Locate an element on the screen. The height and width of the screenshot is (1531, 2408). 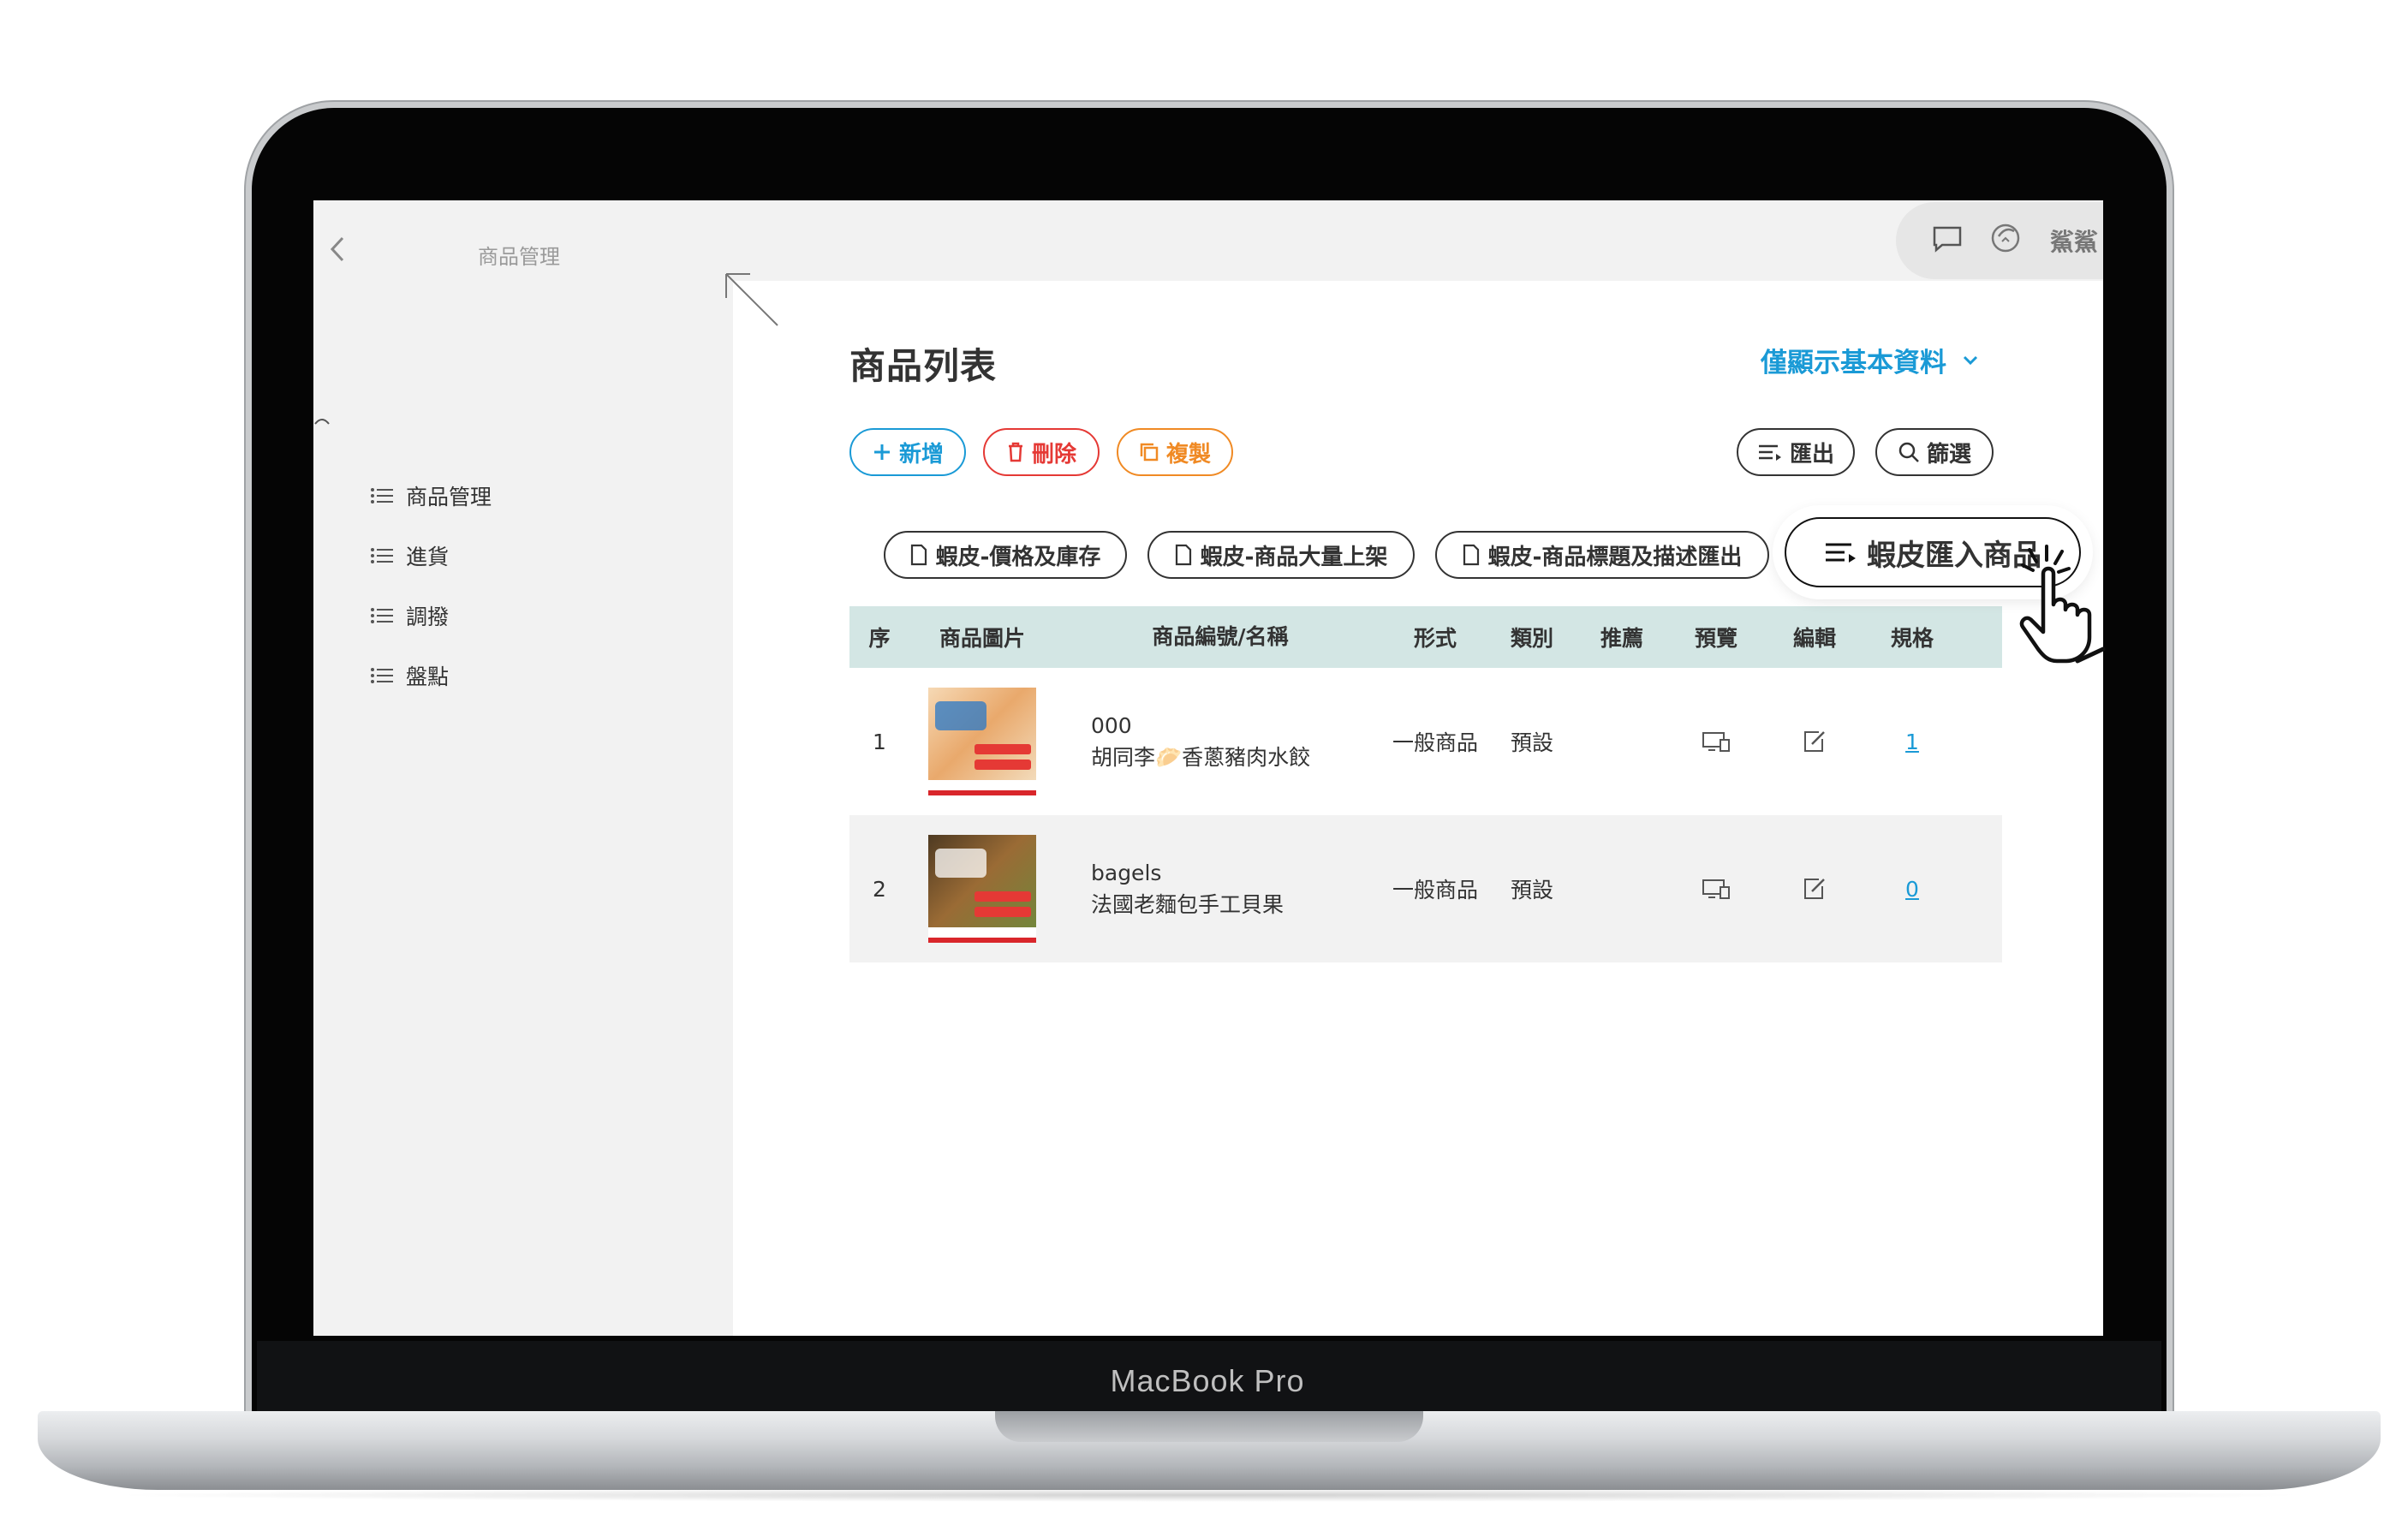
avatar is located at coordinates (2007, 241).